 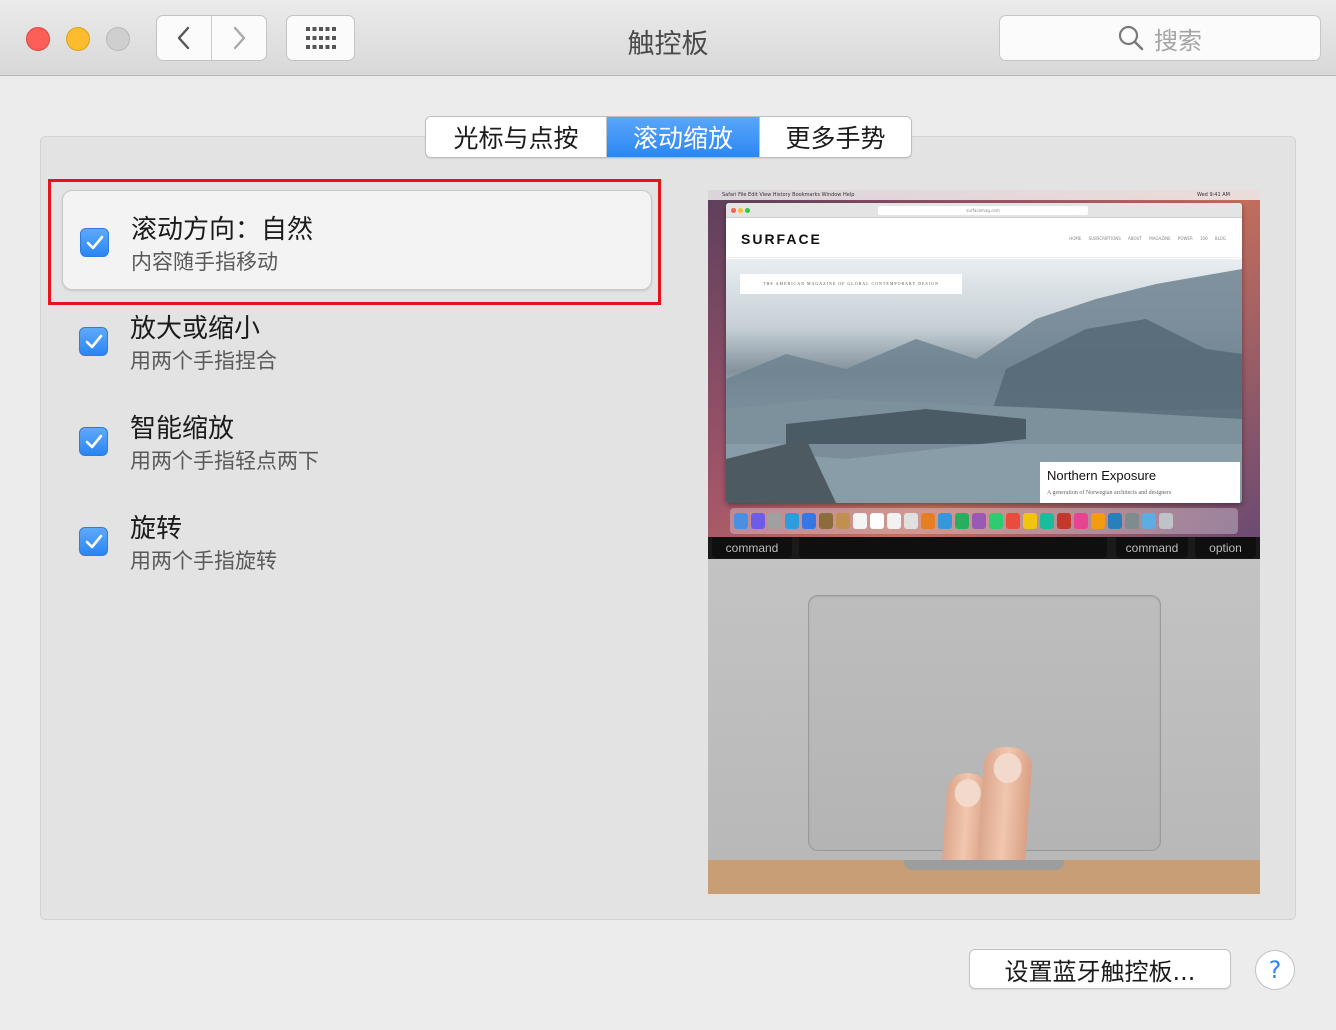 I want to click on tab-bar: 光标与点按 滚动缩放 更多手势, so click(x=668, y=137).